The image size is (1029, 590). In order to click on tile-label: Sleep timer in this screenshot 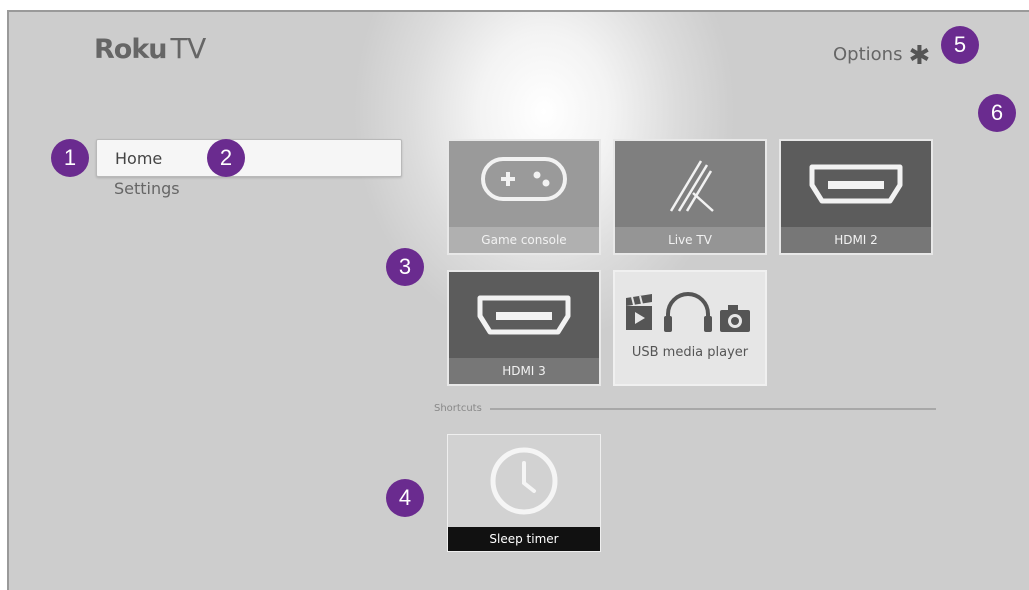, I will do `click(524, 539)`.